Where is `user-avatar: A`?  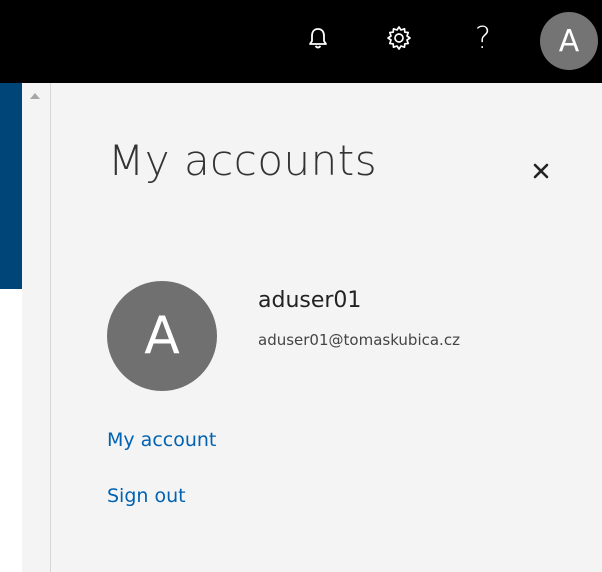
user-avatar: A is located at coordinates (162, 336).